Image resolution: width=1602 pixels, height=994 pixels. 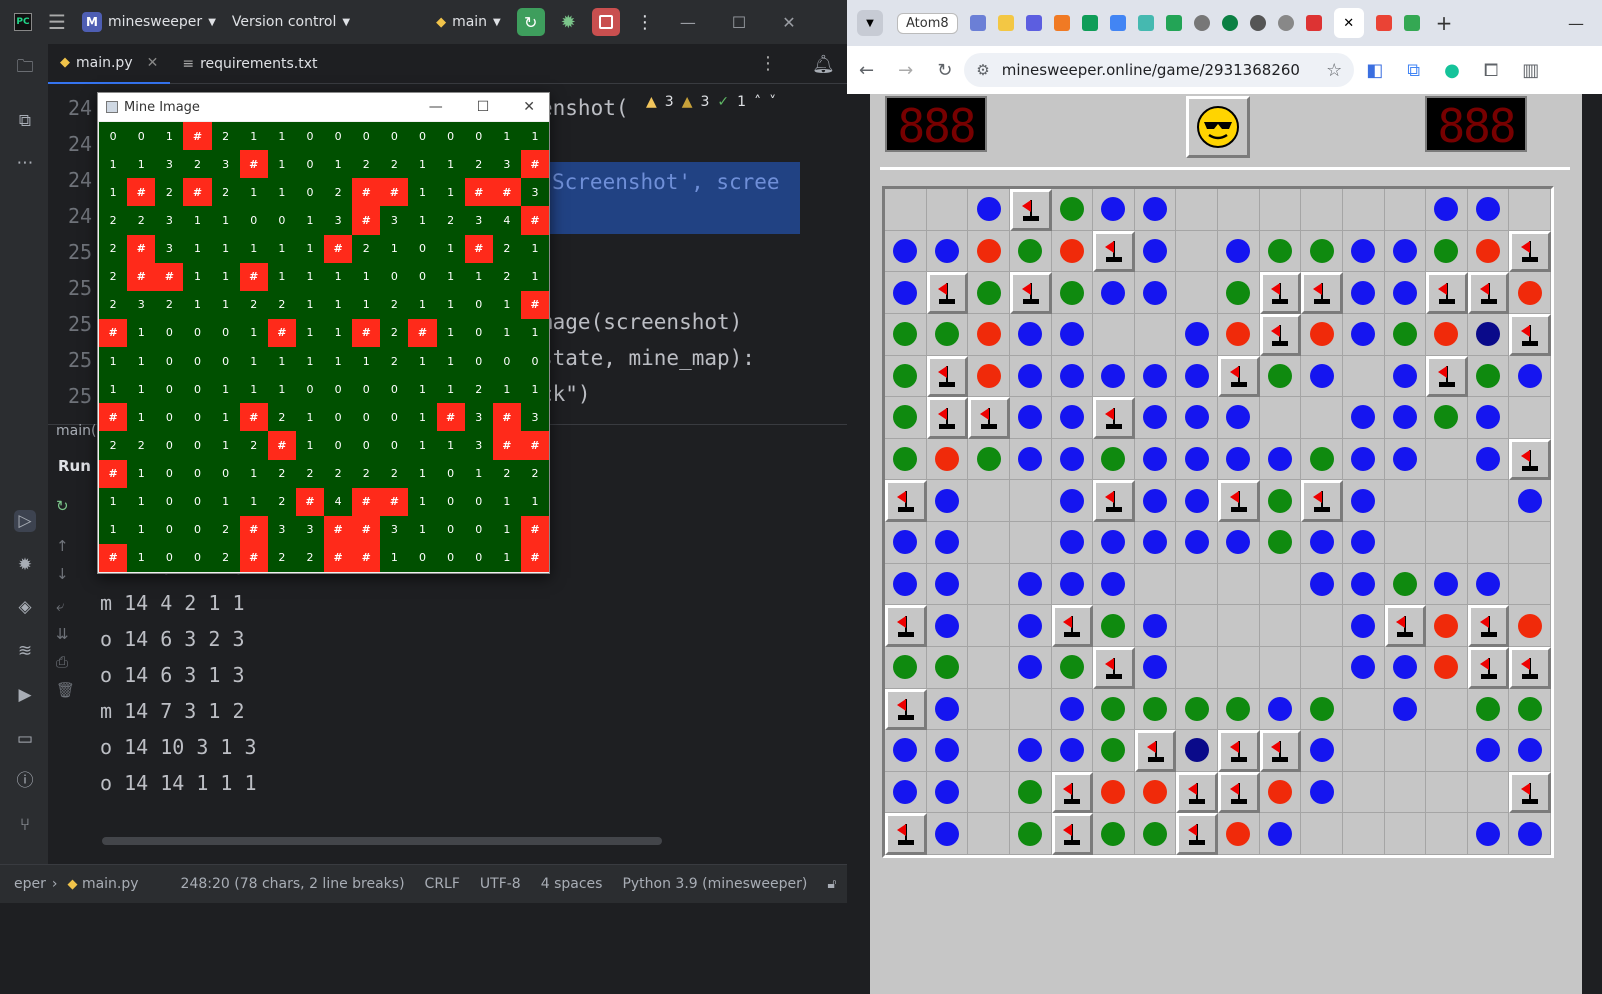 What do you see at coordinates (436, 107) in the screenshot?
I see `minimize-button: —` at bounding box center [436, 107].